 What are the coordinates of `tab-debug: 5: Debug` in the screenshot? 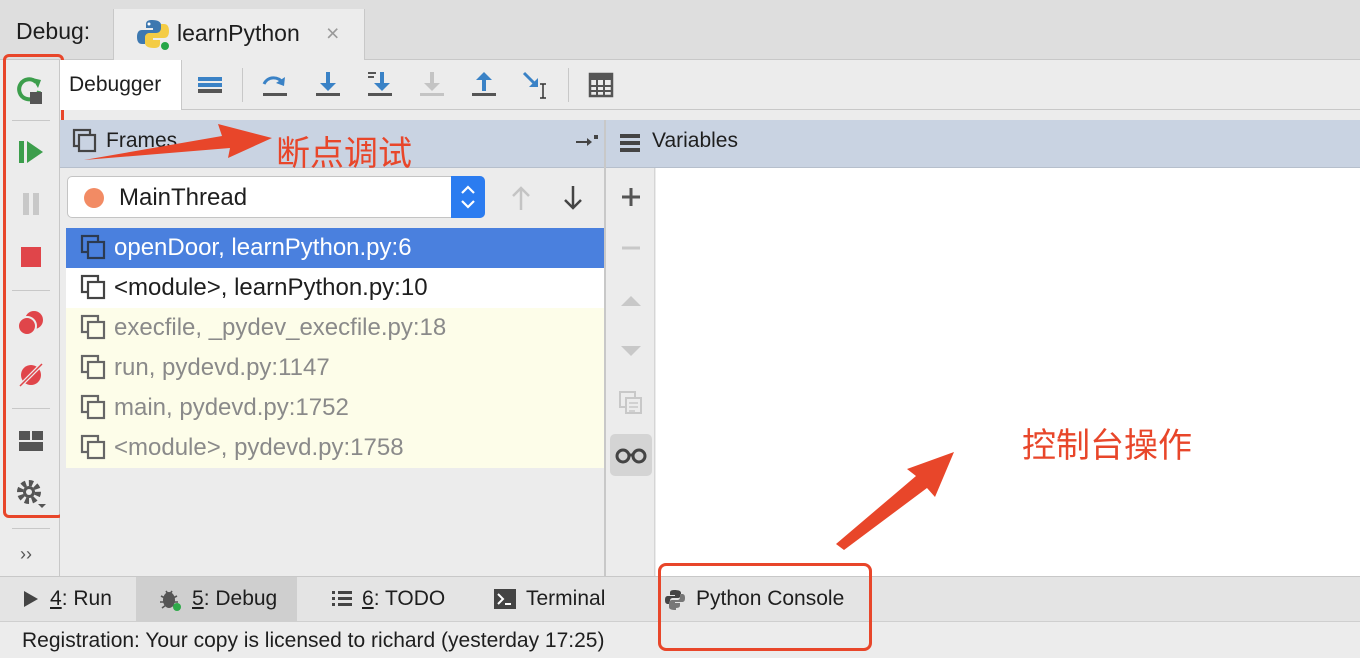 It's located at (217, 599).